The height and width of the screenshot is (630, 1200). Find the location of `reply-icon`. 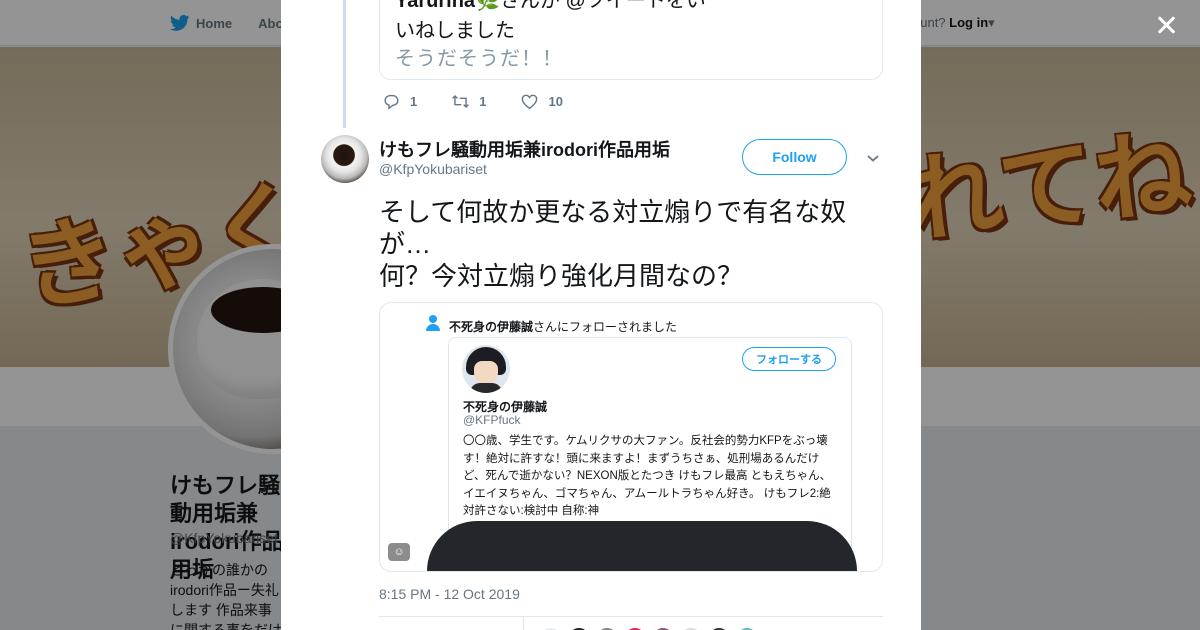

reply-icon is located at coordinates (391, 102).